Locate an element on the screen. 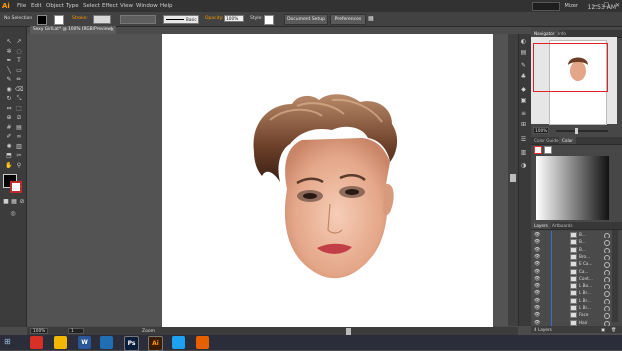 Image resolution: width=622 pixels, height=351 pixels. horizontal-scroll-thumb is located at coordinates (348, 331).